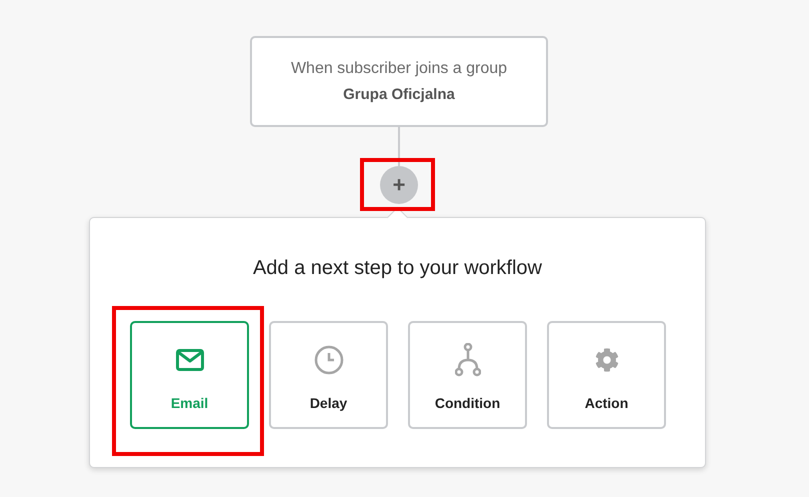 This screenshot has height=497, width=809. What do you see at coordinates (399, 69) in the screenshot?
I see `trigger-label: When subscriber joins a group` at bounding box center [399, 69].